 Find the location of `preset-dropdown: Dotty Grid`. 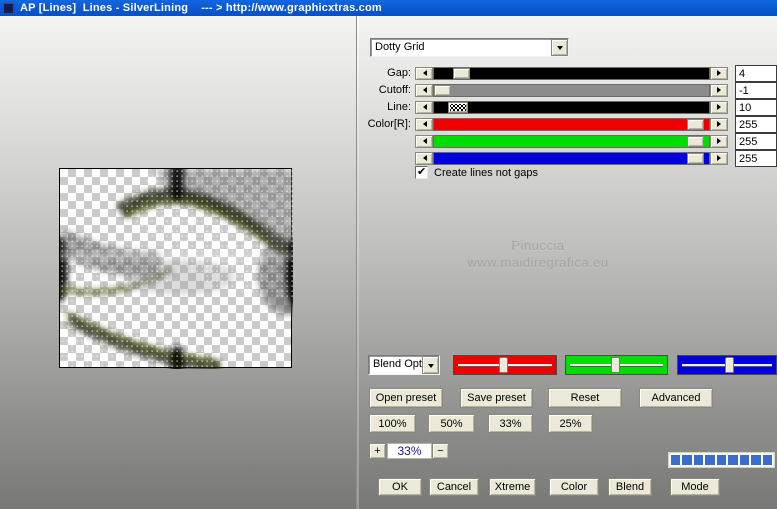

preset-dropdown: Dotty Grid is located at coordinates (469, 47).